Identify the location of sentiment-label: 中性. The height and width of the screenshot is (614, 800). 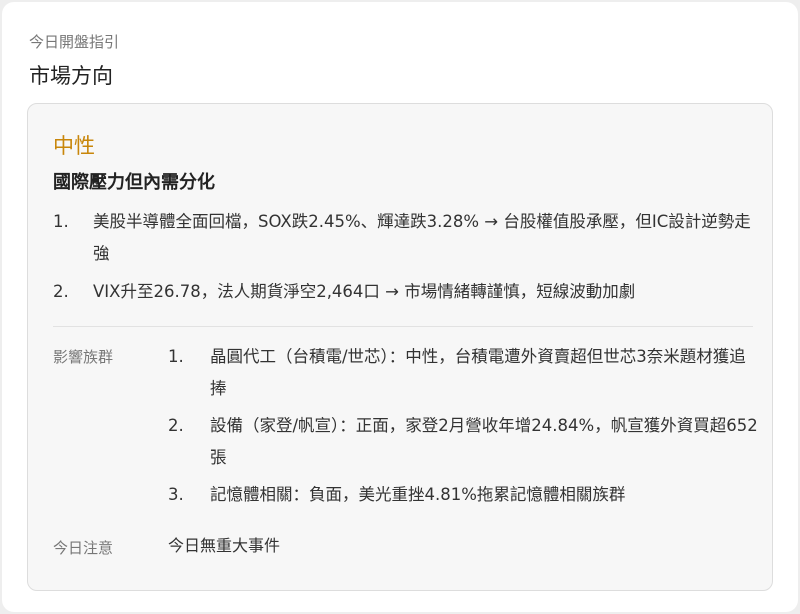
(74, 146).